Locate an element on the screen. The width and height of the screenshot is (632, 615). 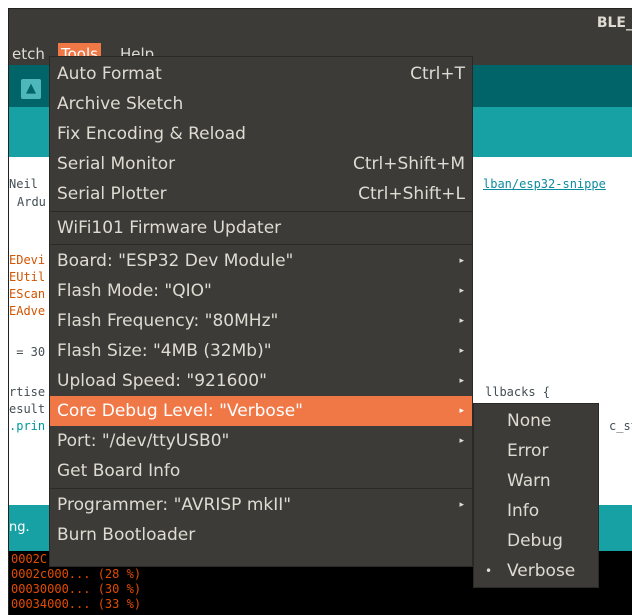
menu-item-accelerator: Ctrl+Shift+L is located at coordinates (411, 194).